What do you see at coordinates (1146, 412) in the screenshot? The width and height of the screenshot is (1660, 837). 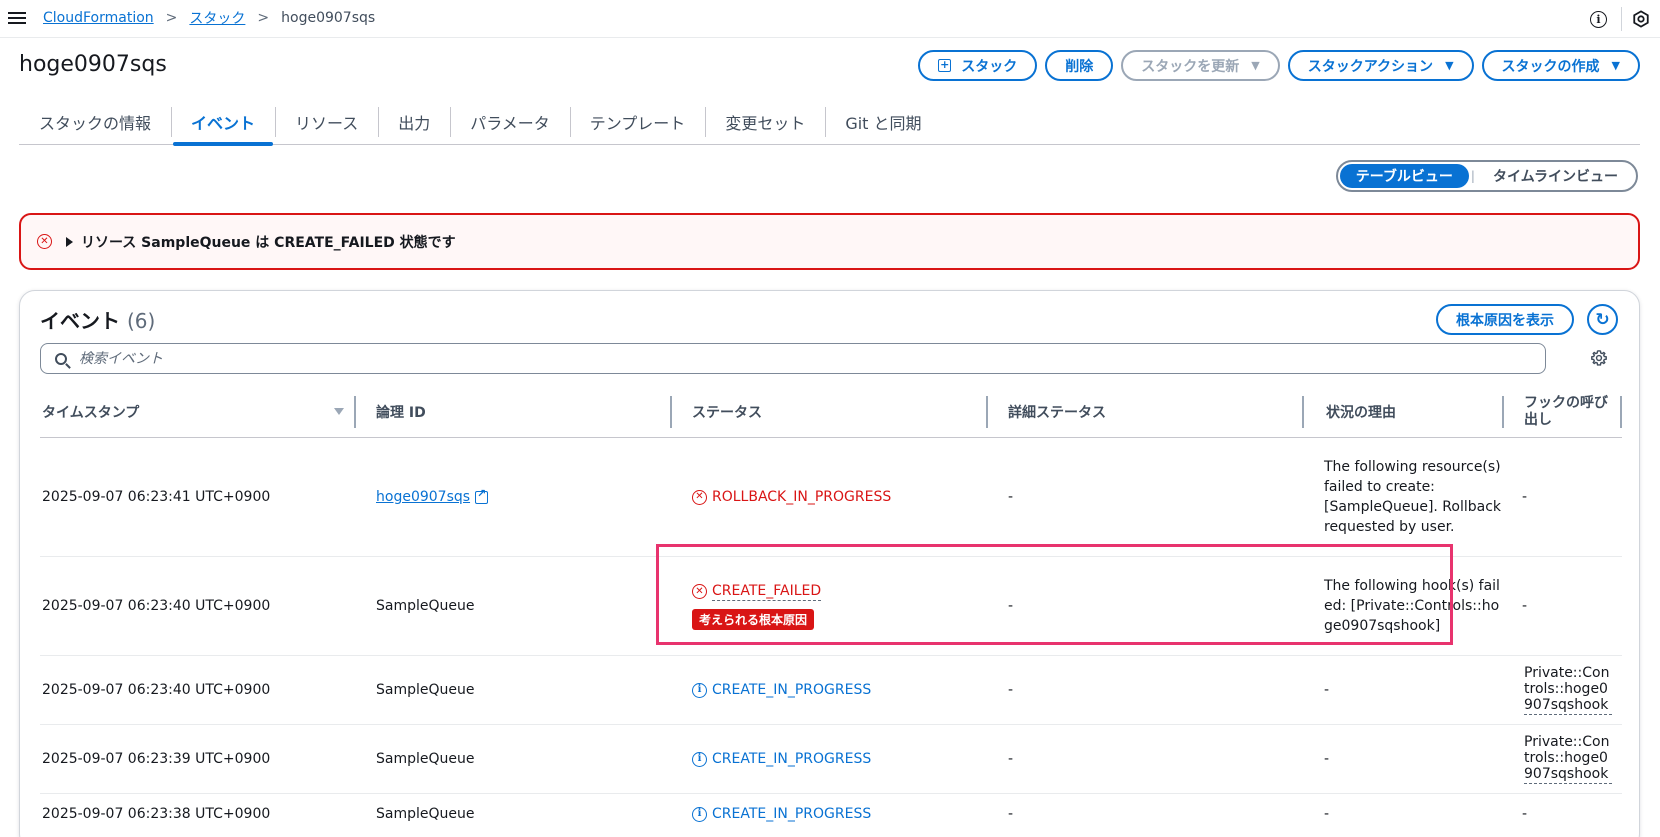 I see `col-detail-status: 詳細ステータス` at bounding box center [1146, 412].